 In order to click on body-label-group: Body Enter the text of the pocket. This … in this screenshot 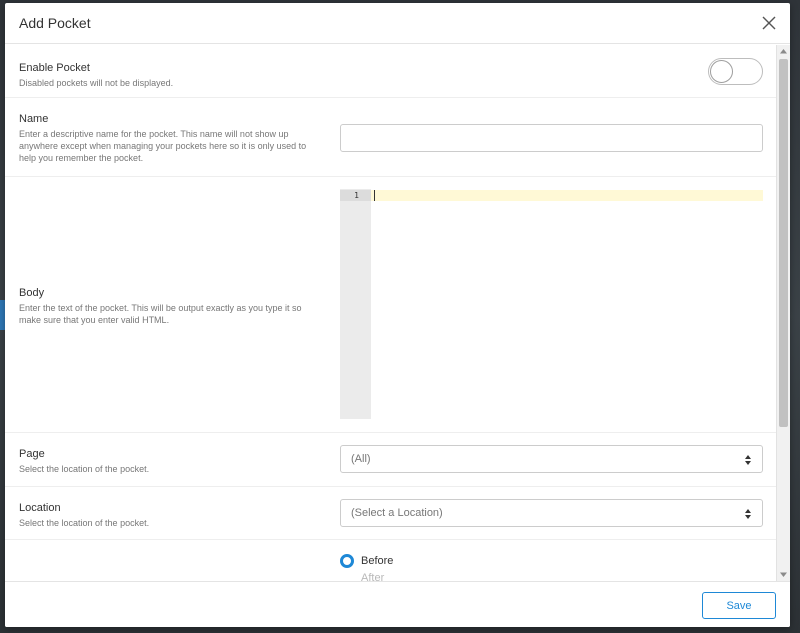, I will do `click(166, 306)`.